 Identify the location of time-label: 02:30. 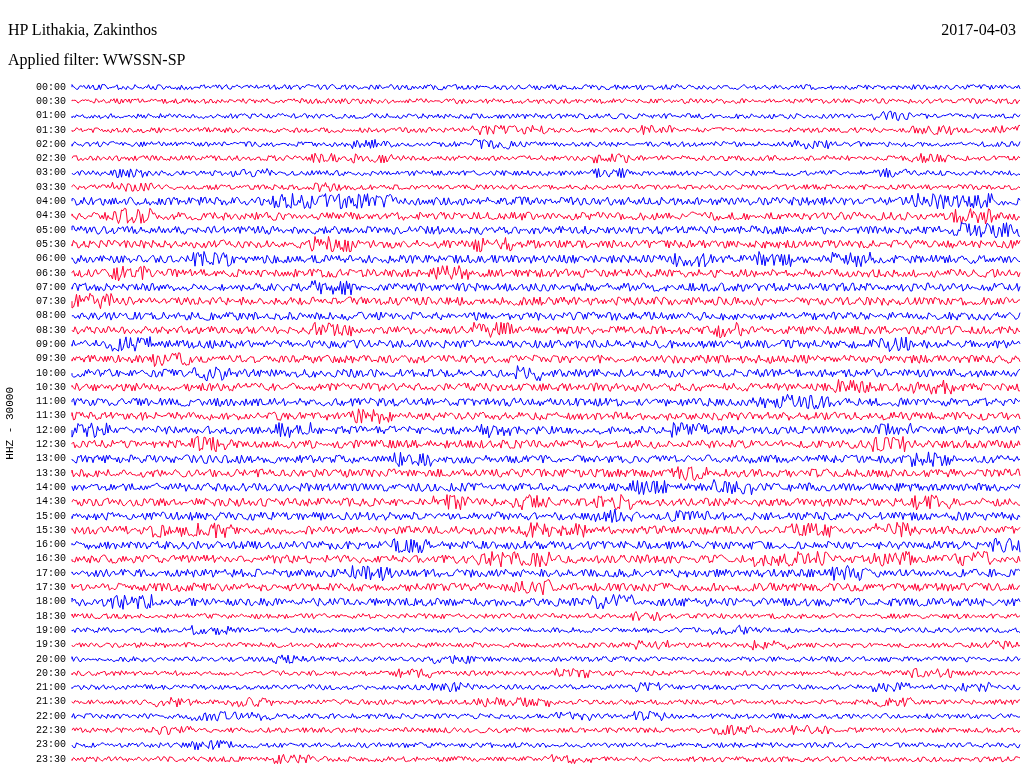
(51, 159).